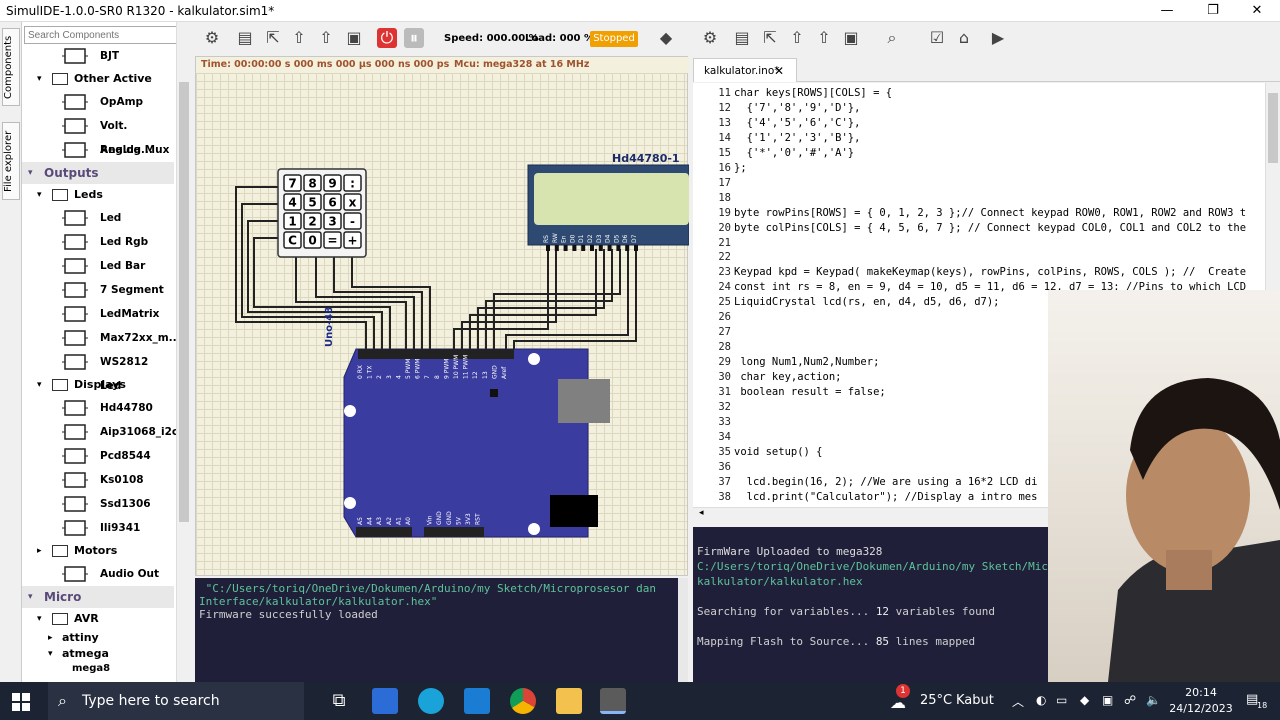  I want to click on tray-chevron-icon: ︿, so click(1018, 701).